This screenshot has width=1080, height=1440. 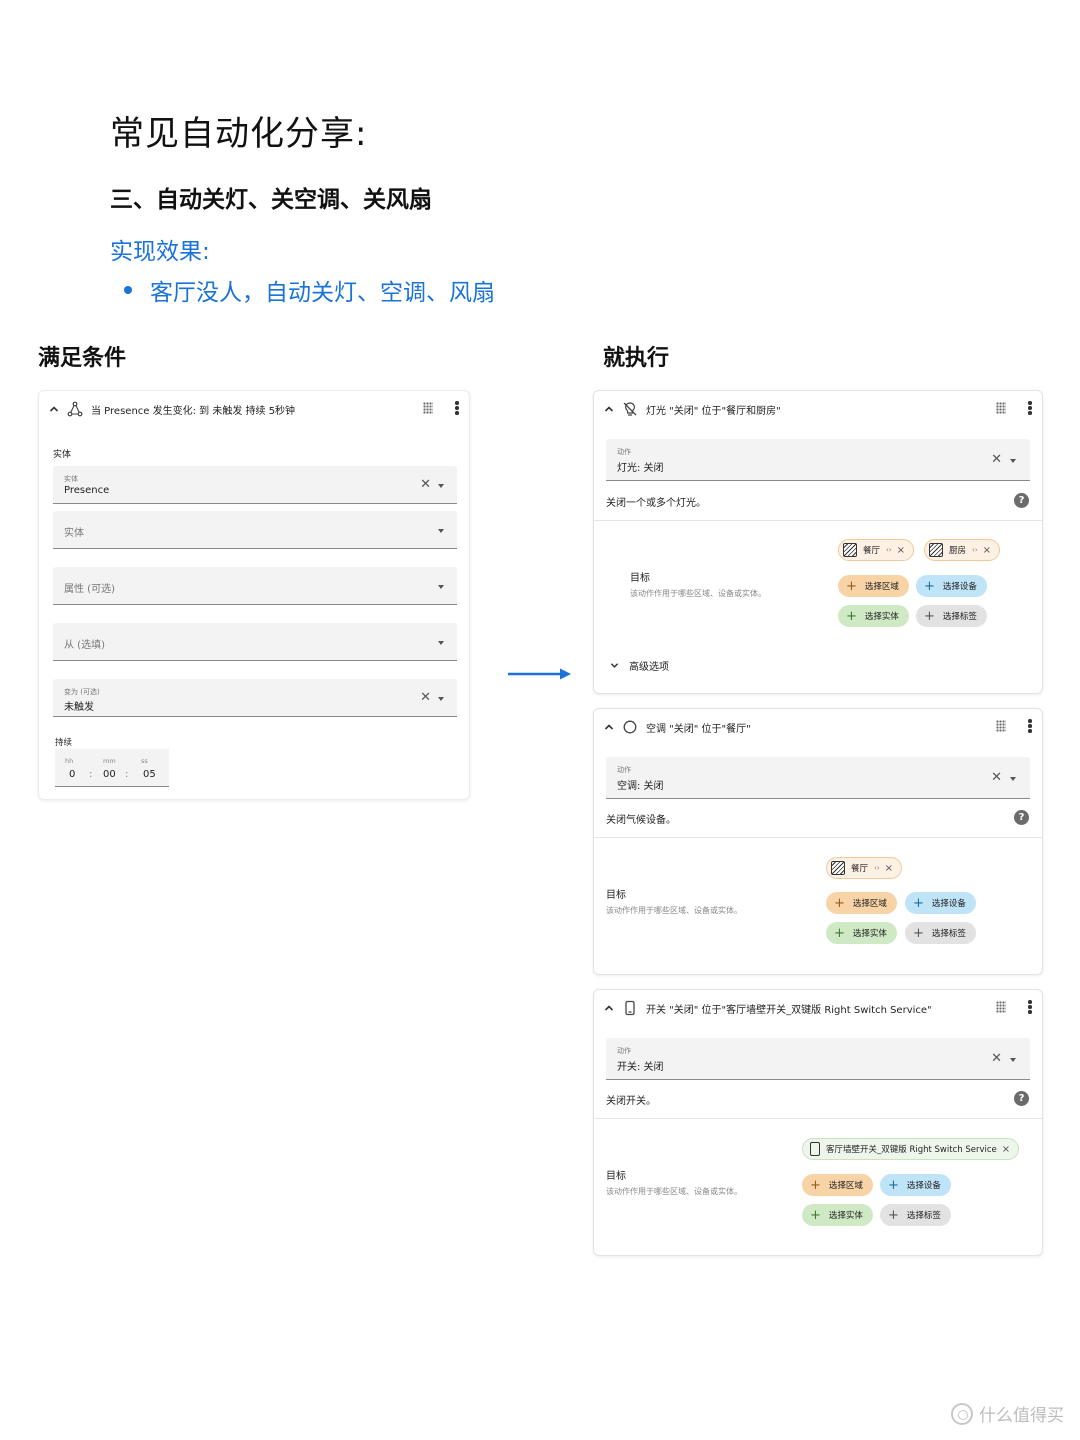 I want to click on action-select: 动作 灯光: 关闭 ✕, so click(x=818, y=460).